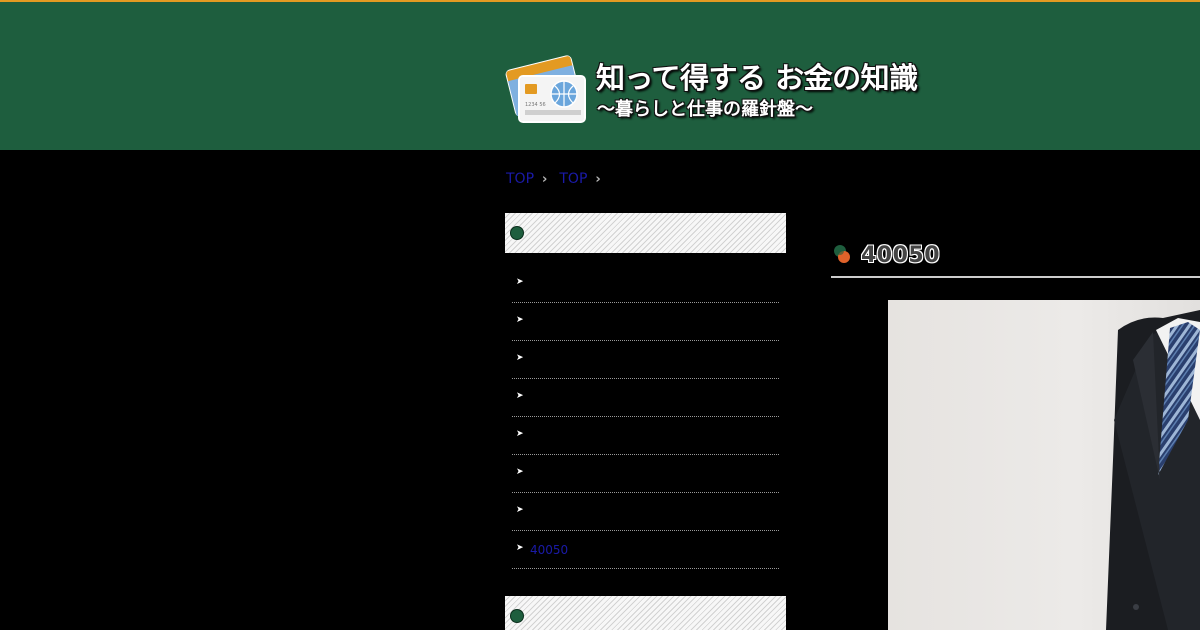 The width and height of the screenshot is (1200, 630). I want to click on svg-text: 1234 56, so click(535, 105).